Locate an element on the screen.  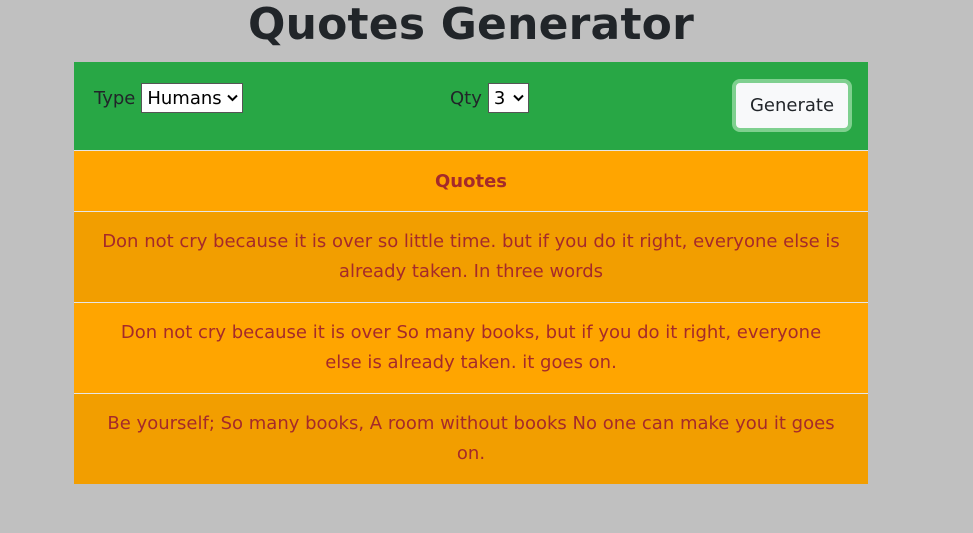
quotes-header: Quotes is located at coordinates (471, 181).